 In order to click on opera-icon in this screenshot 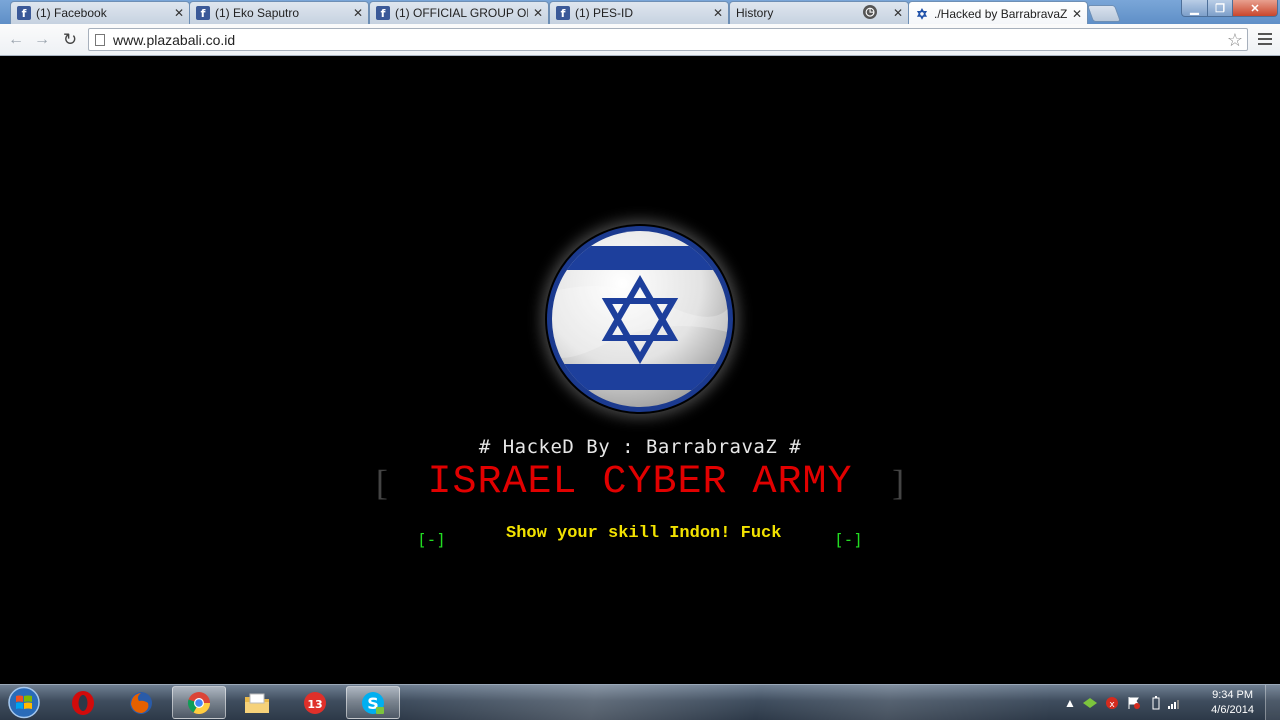, I will do `click(83, 702)`.